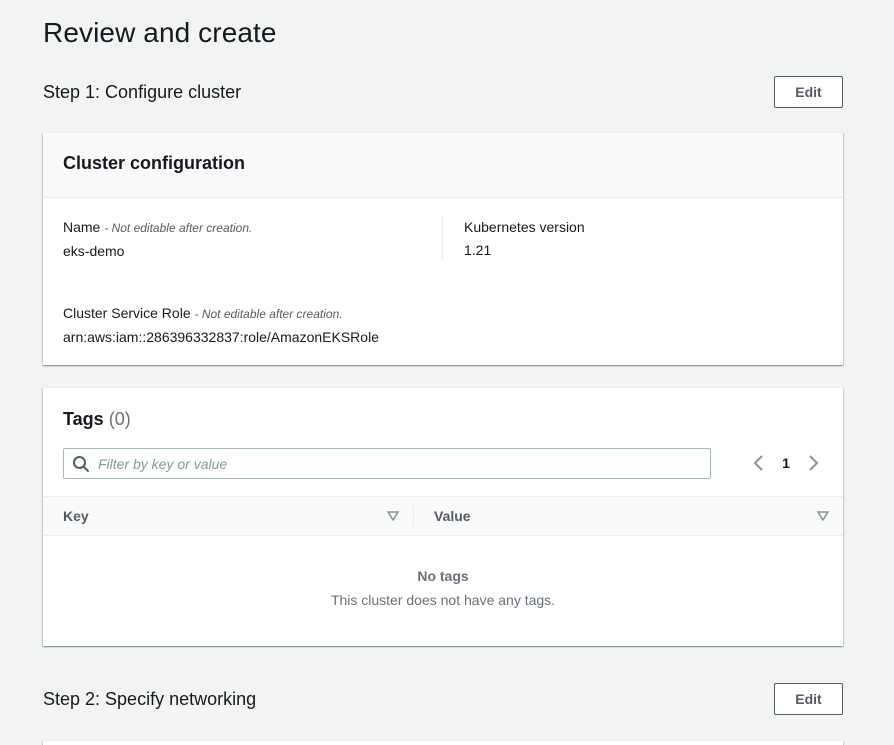 This screenshot has width=894, height=745. I want to click on step1-edit-button: Edit, so click(808, 92).